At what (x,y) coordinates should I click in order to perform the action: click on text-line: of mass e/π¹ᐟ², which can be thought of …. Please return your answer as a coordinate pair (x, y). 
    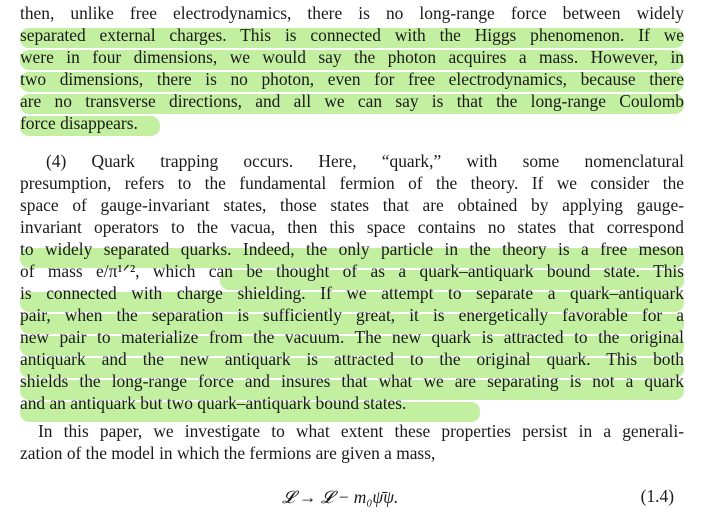
    Looking at the image, I should click on (352, 271).